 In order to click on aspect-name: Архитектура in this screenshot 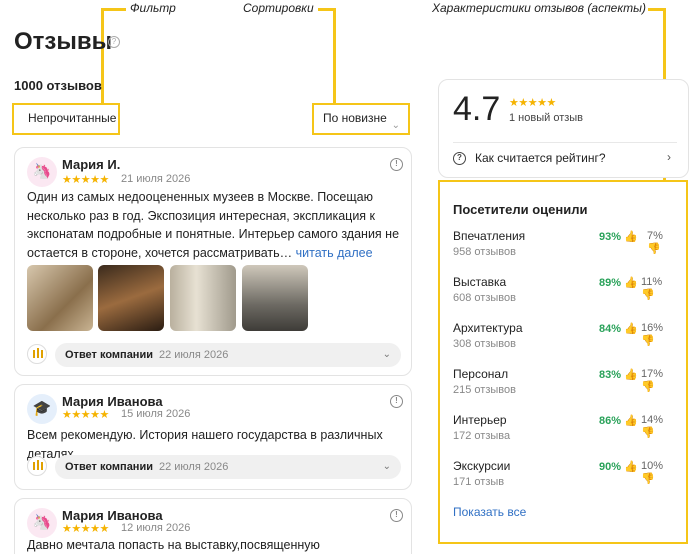, I will do `click(488, 328)`.